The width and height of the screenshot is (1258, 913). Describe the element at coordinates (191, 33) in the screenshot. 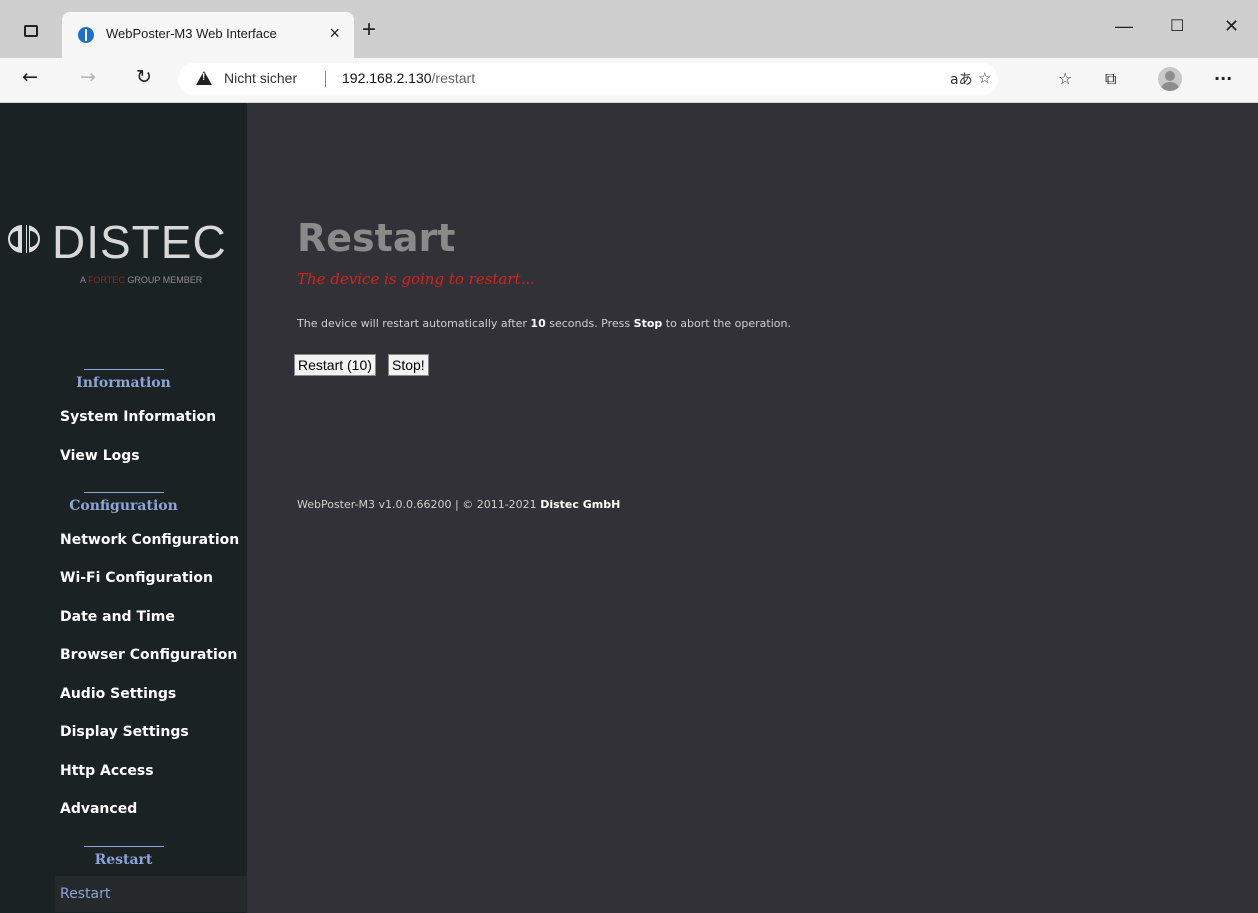

I see `tab-title: WebPoster-M3 Web Interface` at that location.